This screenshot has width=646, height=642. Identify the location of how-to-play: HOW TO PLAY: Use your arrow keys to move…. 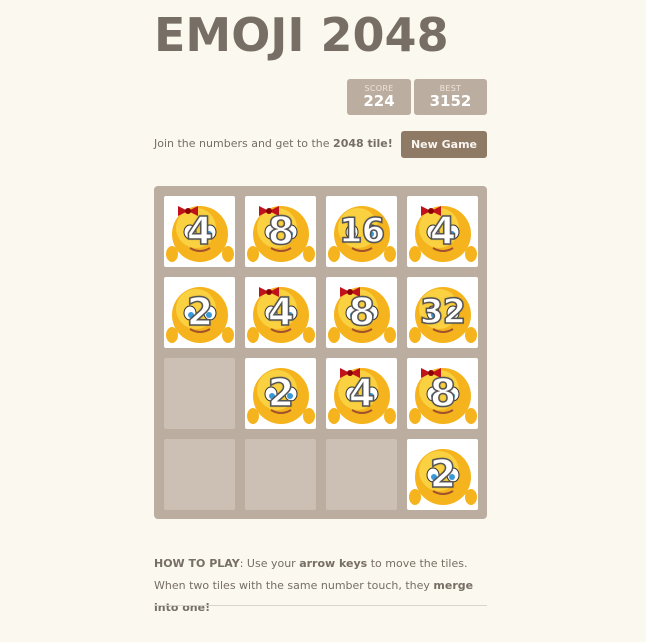
(320, 586).